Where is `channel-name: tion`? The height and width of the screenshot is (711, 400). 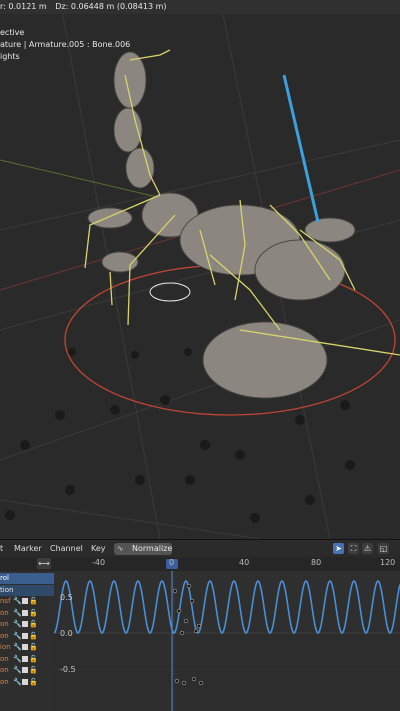 channel-name: tion is located at coordinates (7, 589).